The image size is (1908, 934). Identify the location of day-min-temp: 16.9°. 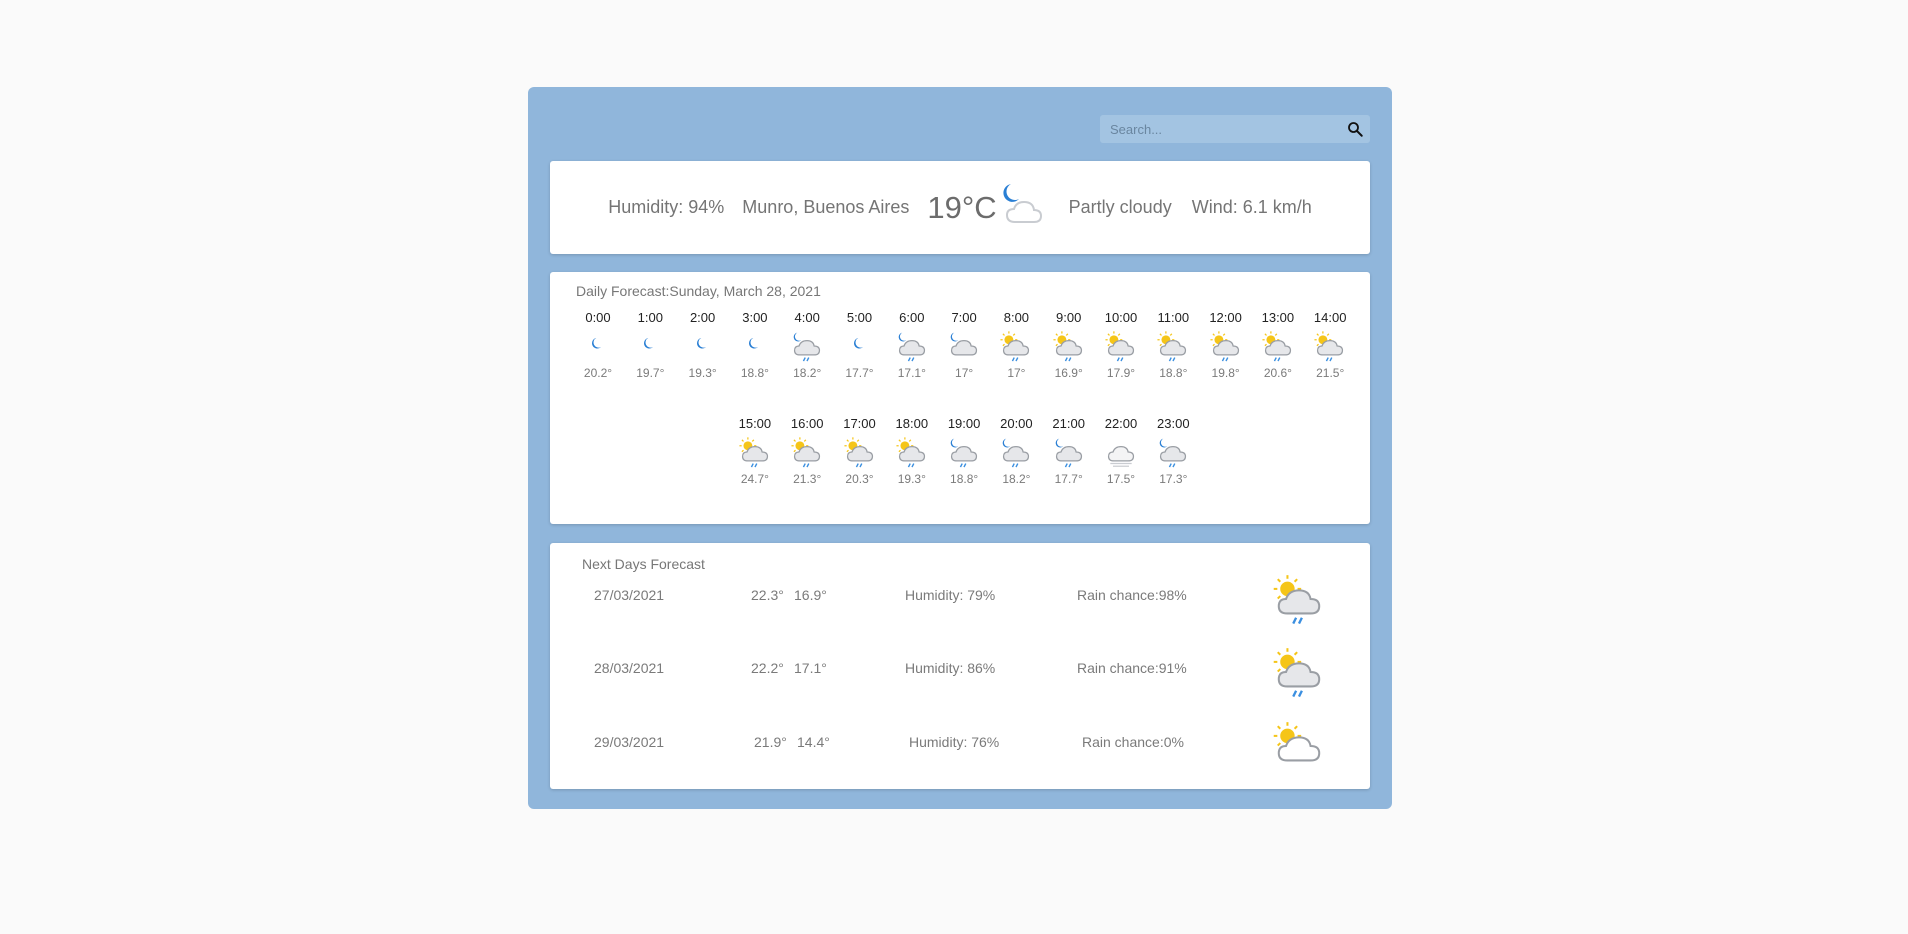
(810, 595).